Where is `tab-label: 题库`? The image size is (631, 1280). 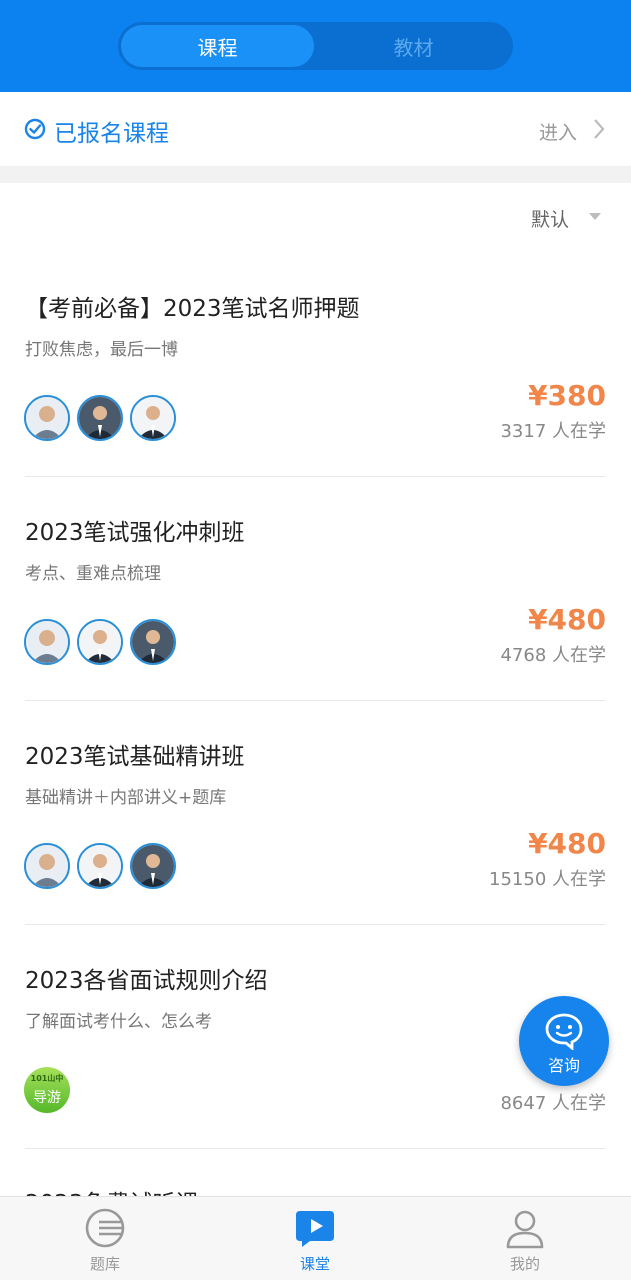 tab-label: 题库 is located at coordinates (104, 1264).